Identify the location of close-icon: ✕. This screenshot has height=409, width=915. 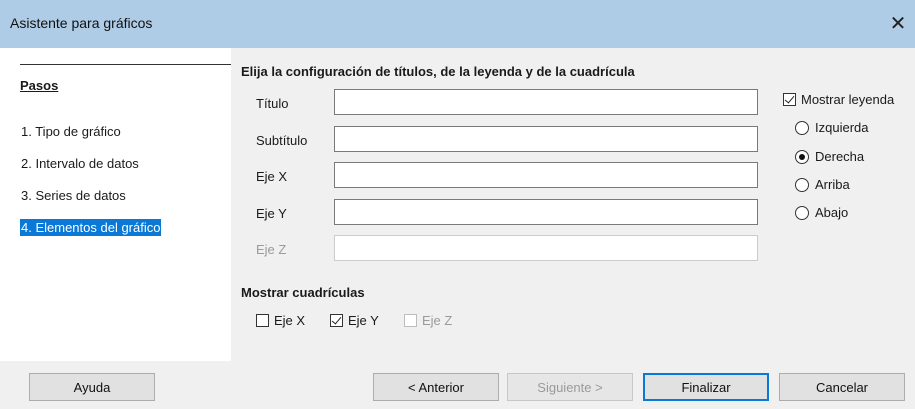
(898, 23).